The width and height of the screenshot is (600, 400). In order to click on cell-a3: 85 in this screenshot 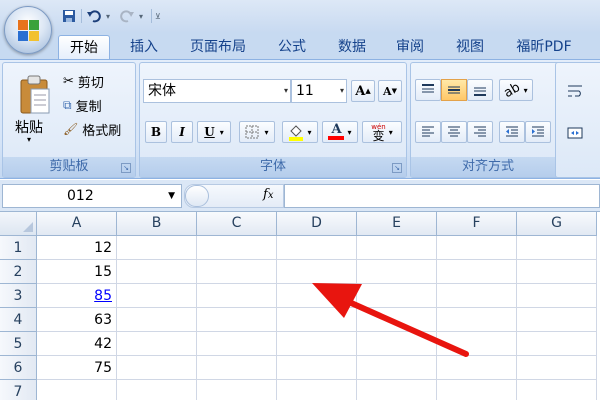, I will do `click(77, 296)`.